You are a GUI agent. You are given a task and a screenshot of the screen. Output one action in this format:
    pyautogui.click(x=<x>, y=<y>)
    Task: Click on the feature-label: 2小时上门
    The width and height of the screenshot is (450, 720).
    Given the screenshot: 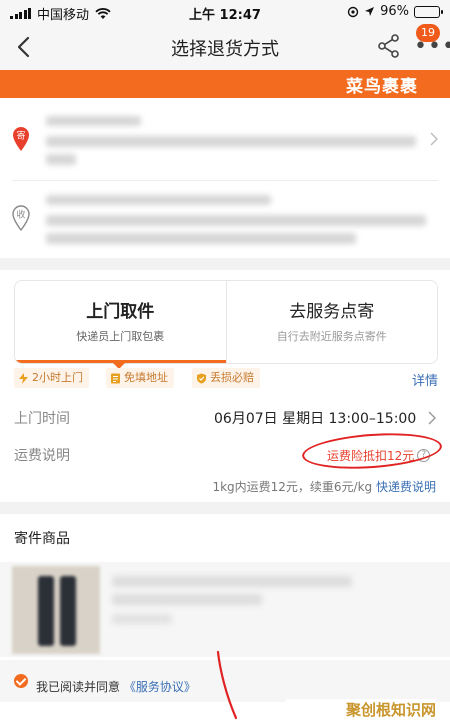 What is the action you would take?
    pyautogui.click(x=57, y=377)
    